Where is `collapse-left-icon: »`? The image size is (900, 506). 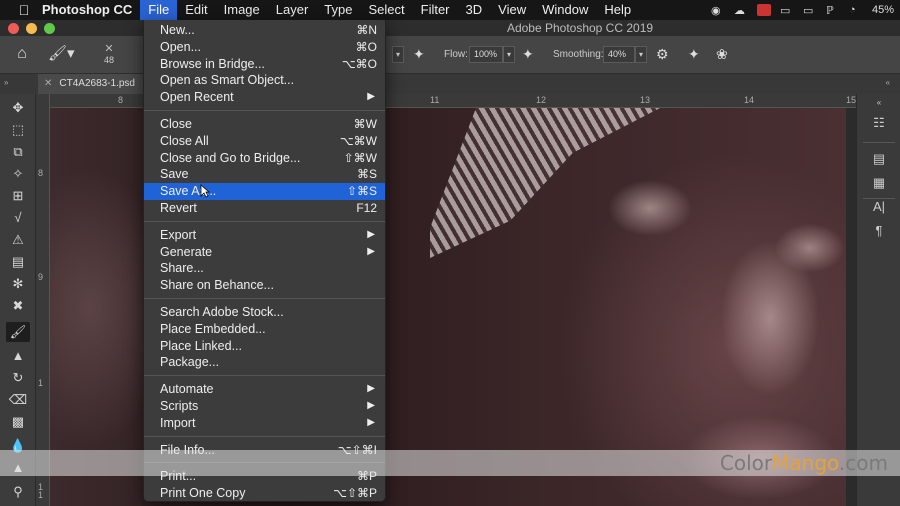
collapse-left-icon: » is located at coordinates (6, 82).